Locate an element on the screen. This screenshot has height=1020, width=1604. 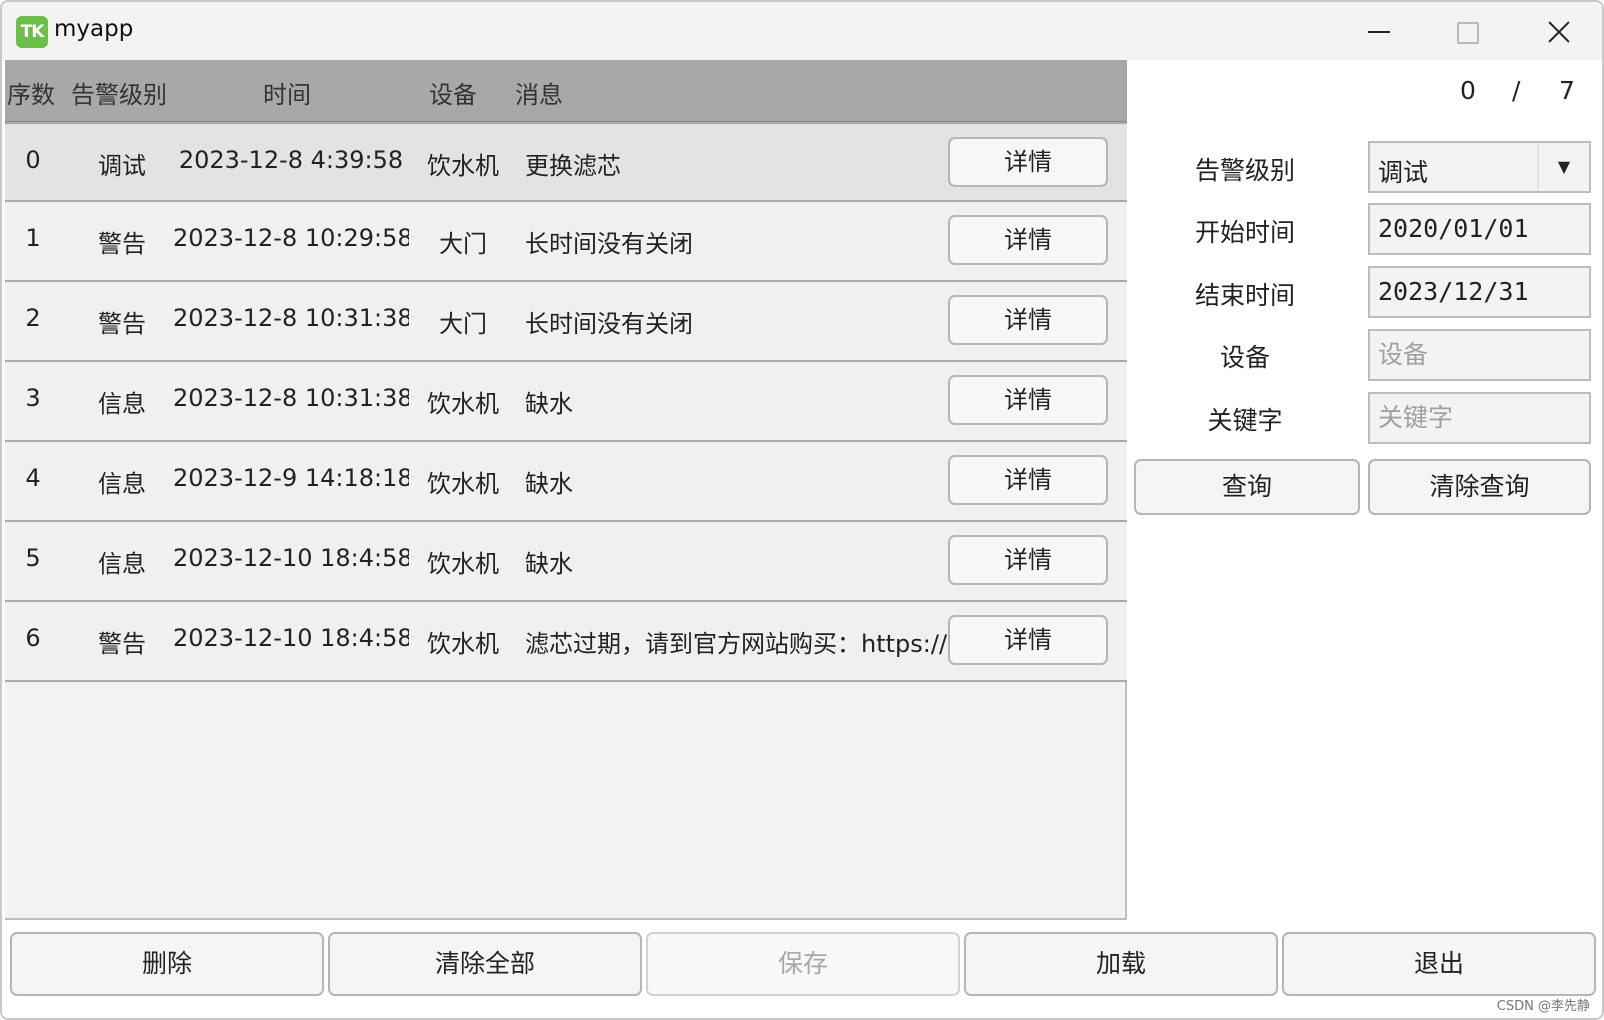
keyword-label: 关键字 is located at coordinates (1245, 420).